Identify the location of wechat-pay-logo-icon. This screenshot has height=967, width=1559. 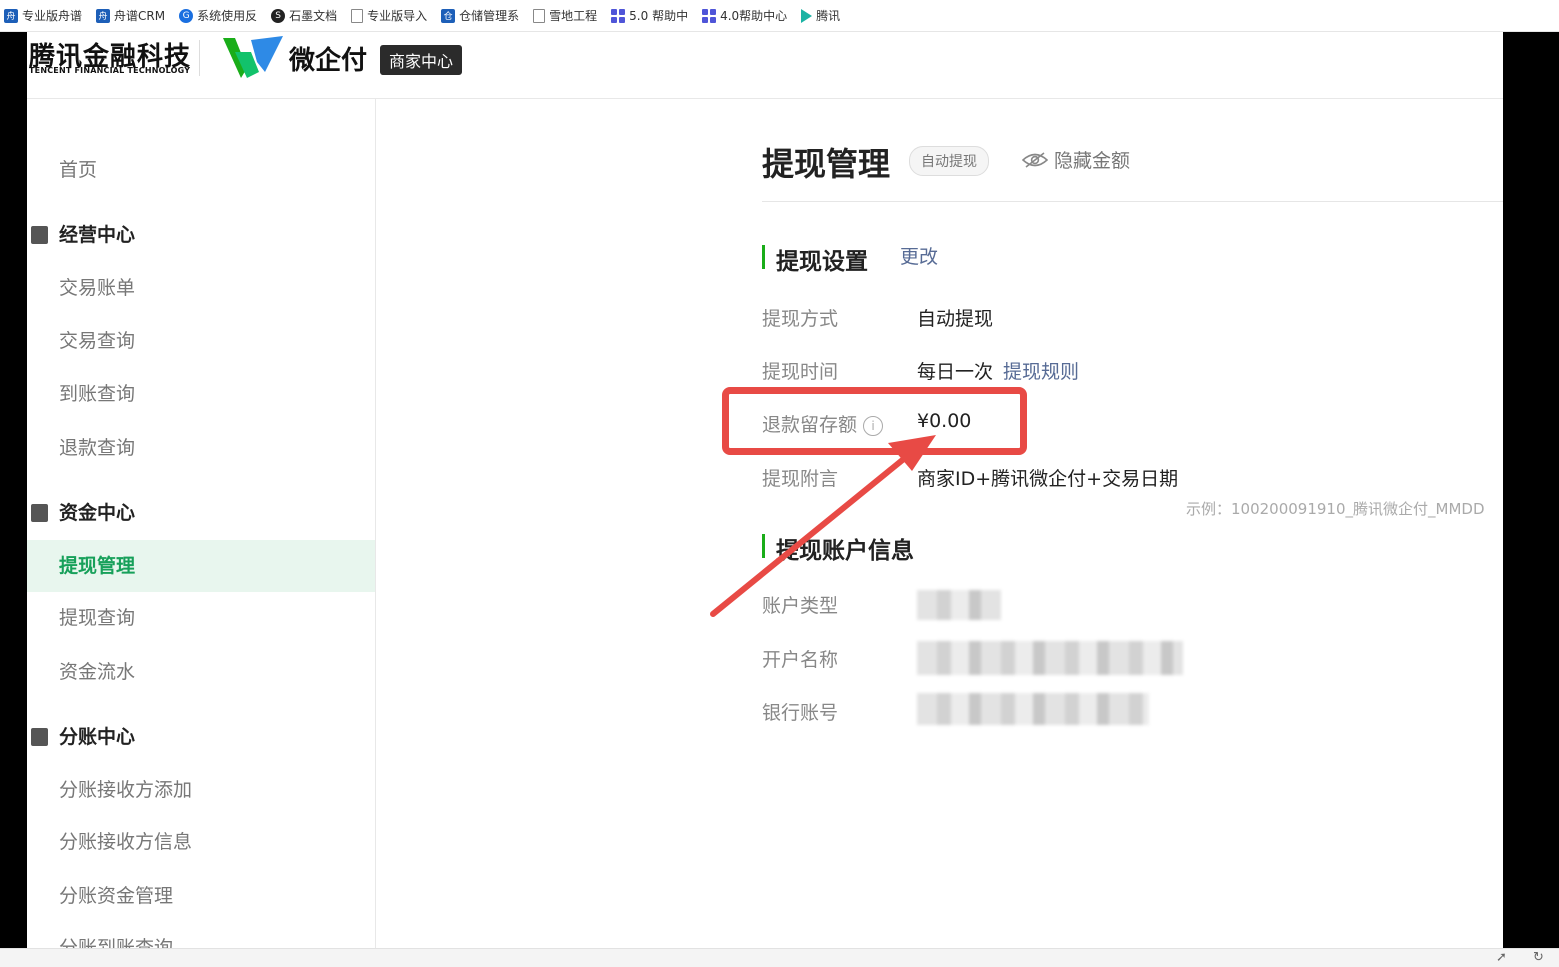
(253, 57).